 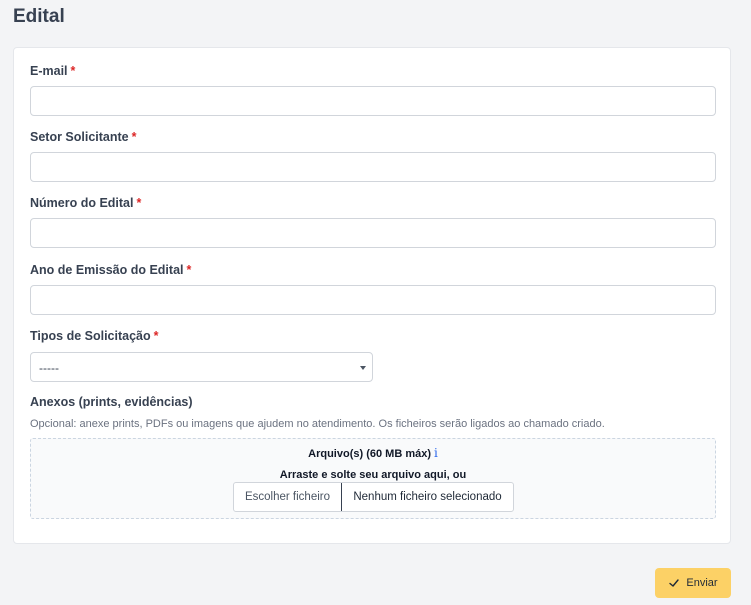 I want to click on numero-label: Número do Edital *, so click(x=86, y=203).